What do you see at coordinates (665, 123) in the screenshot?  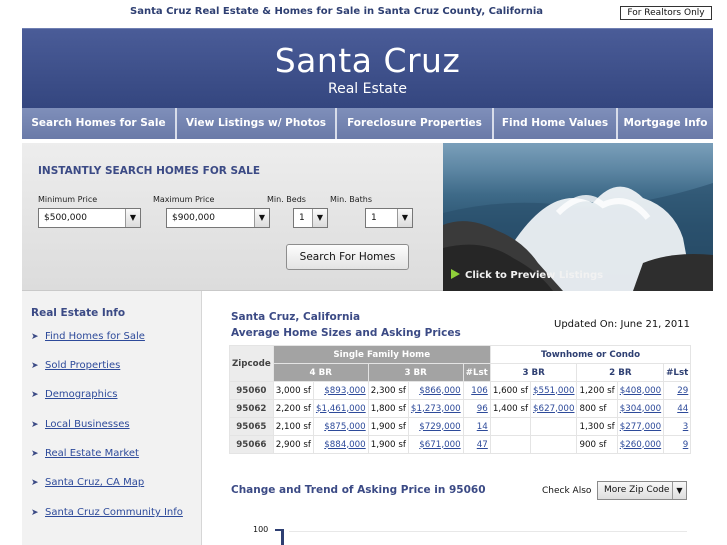 I see `nav-mortgage-info: Mortgage Info` at bounding box center [665, 123].